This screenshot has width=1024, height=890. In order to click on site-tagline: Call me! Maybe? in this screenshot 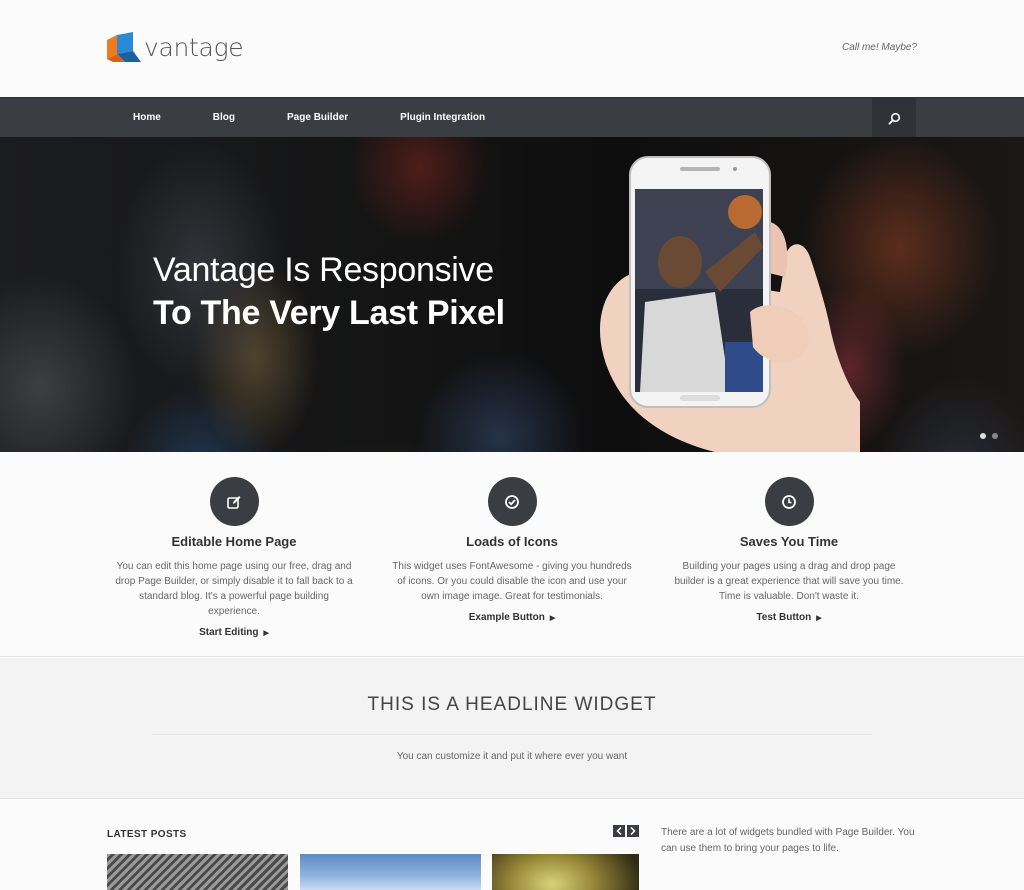, I will do `click(879, 47)`.